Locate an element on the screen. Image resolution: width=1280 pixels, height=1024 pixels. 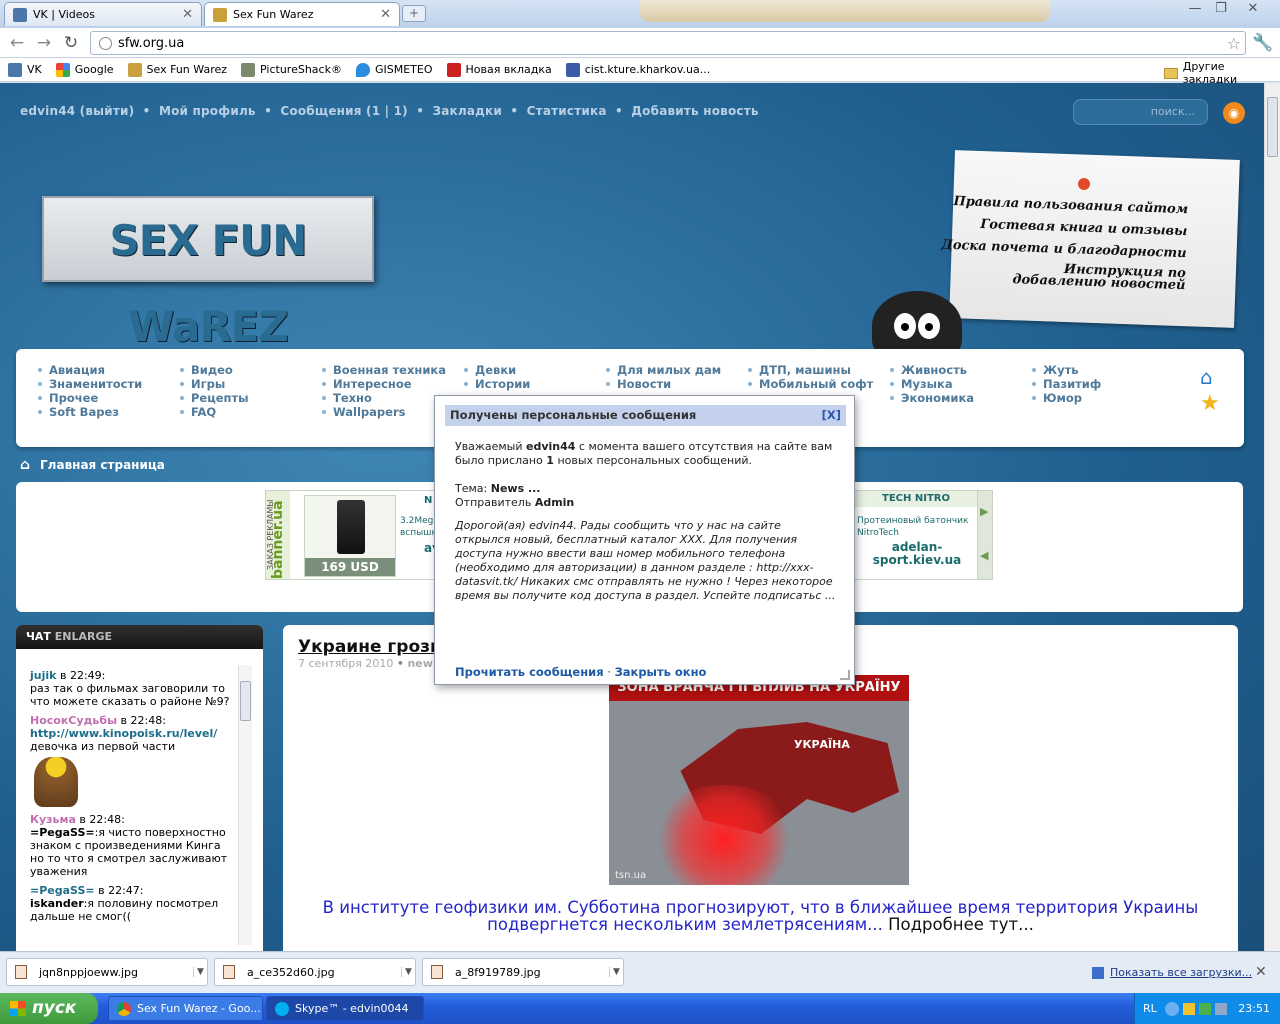
chat-nick: НосокСудьбы is located at coordinates (73, 720).